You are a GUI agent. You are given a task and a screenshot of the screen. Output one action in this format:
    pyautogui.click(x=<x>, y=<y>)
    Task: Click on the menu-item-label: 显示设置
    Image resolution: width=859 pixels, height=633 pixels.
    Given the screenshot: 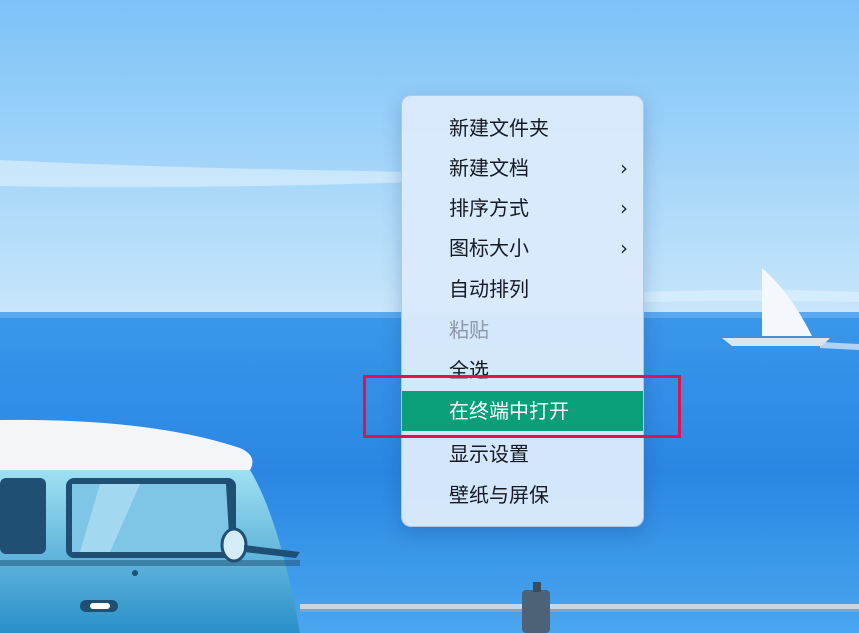 What is the action you would take?
    pyautogui.click(x=489, y=454)
    